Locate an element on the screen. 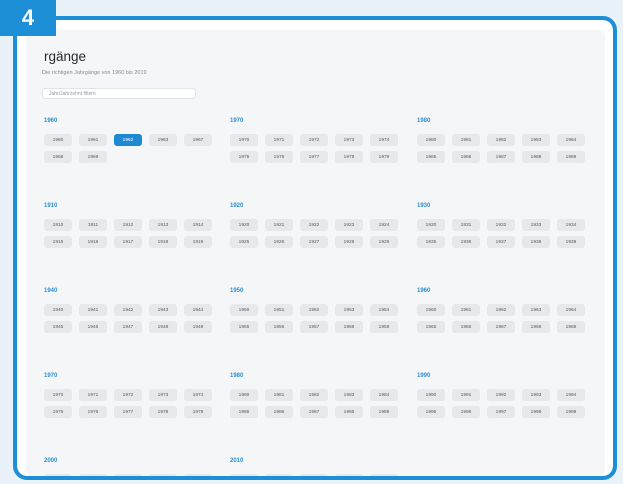  year-button: 1956 is located at coordinates (279, 327).